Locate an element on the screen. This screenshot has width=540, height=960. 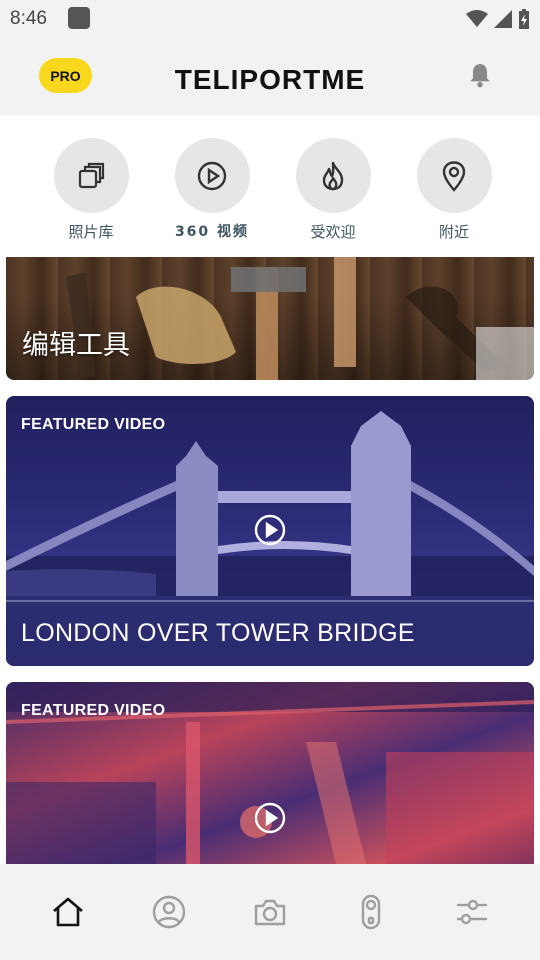
profile-icon is located at coordinates (169, 912).